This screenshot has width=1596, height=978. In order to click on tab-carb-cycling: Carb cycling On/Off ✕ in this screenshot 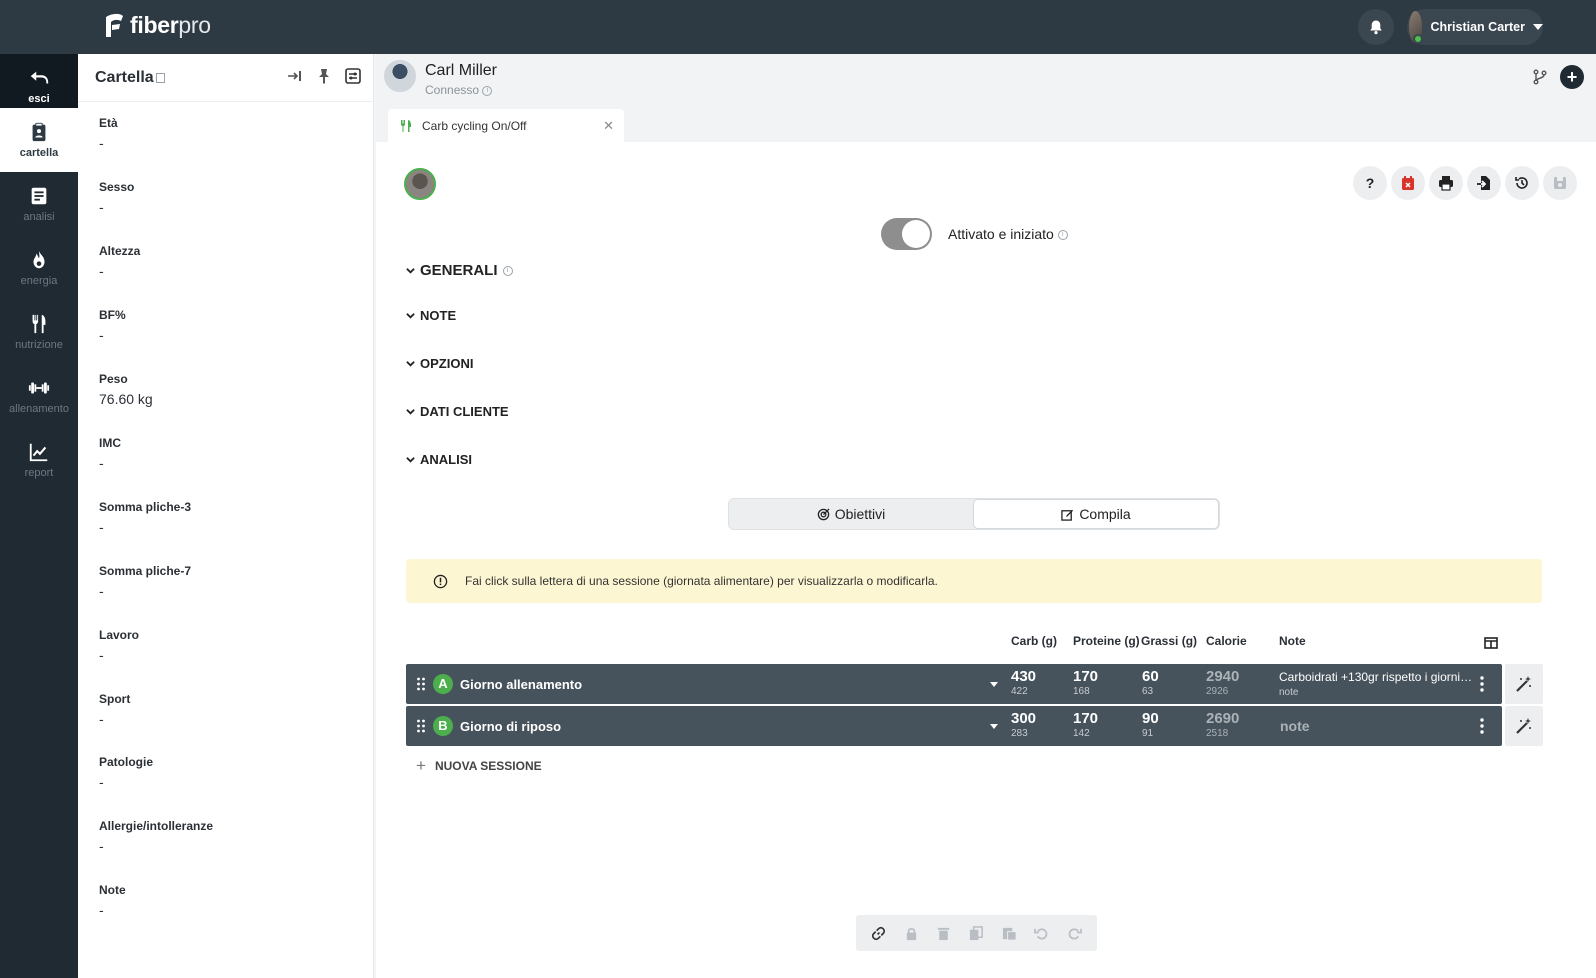, I will do `click(506, 125)`.